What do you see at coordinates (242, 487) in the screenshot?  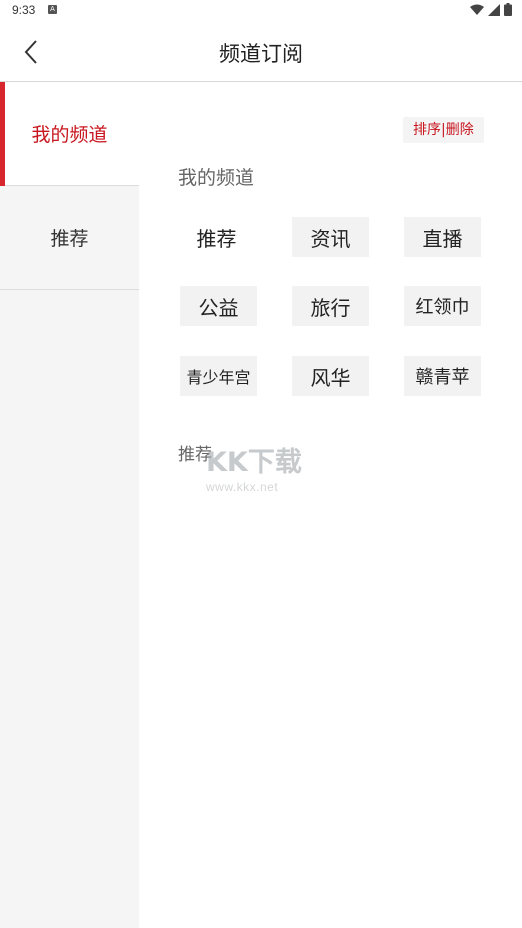 I see `watermark-url: www.kkx.net` at bounding box center [242, 487].